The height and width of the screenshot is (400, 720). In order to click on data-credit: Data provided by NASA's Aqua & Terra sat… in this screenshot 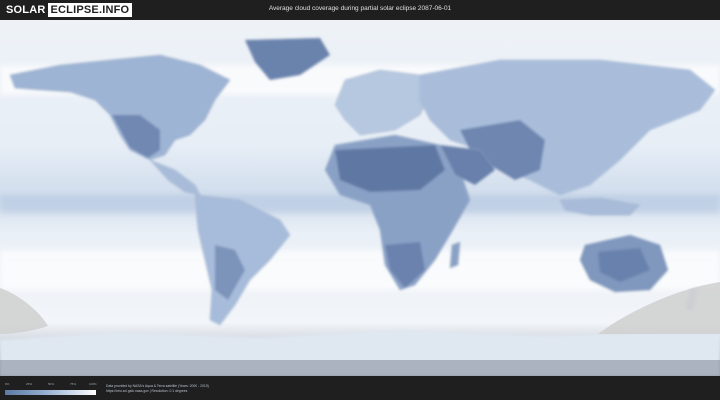, I will do `click(157, 389)`.